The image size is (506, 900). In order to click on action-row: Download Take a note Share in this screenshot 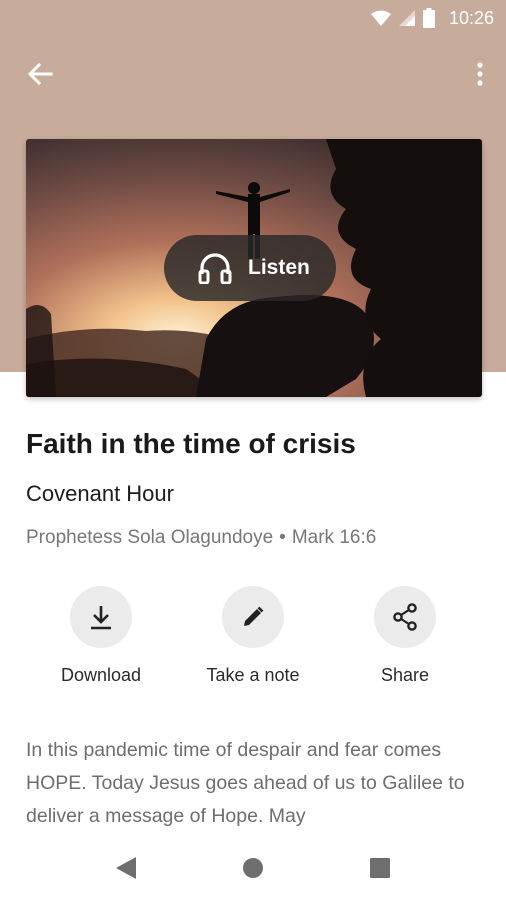, I will do `click(253, 641)`.